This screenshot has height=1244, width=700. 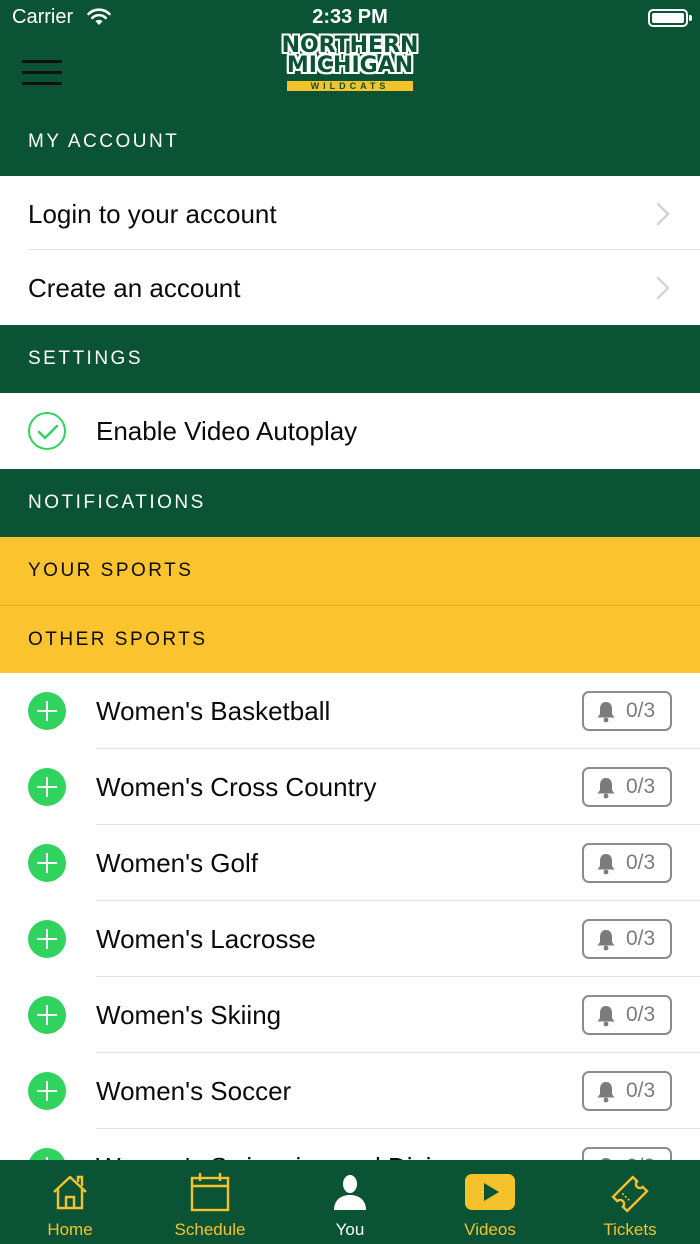 What do you see at coordinates (42, 73) in the screenshot?
I see `hamburger-menu-icon` at bounding box center [42, 73].